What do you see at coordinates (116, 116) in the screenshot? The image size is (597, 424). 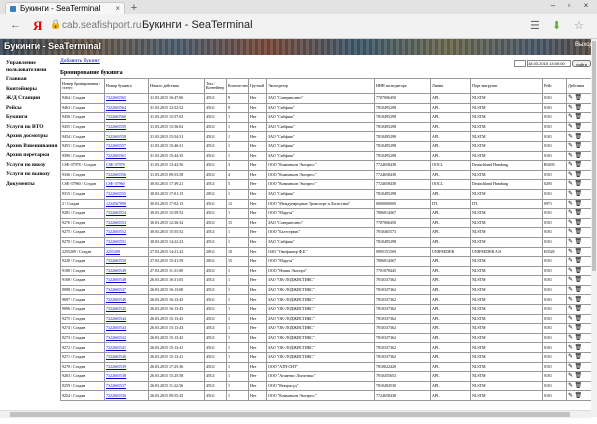 I see `booking-number-link: 7322665560` at bounding box center [116, 116].